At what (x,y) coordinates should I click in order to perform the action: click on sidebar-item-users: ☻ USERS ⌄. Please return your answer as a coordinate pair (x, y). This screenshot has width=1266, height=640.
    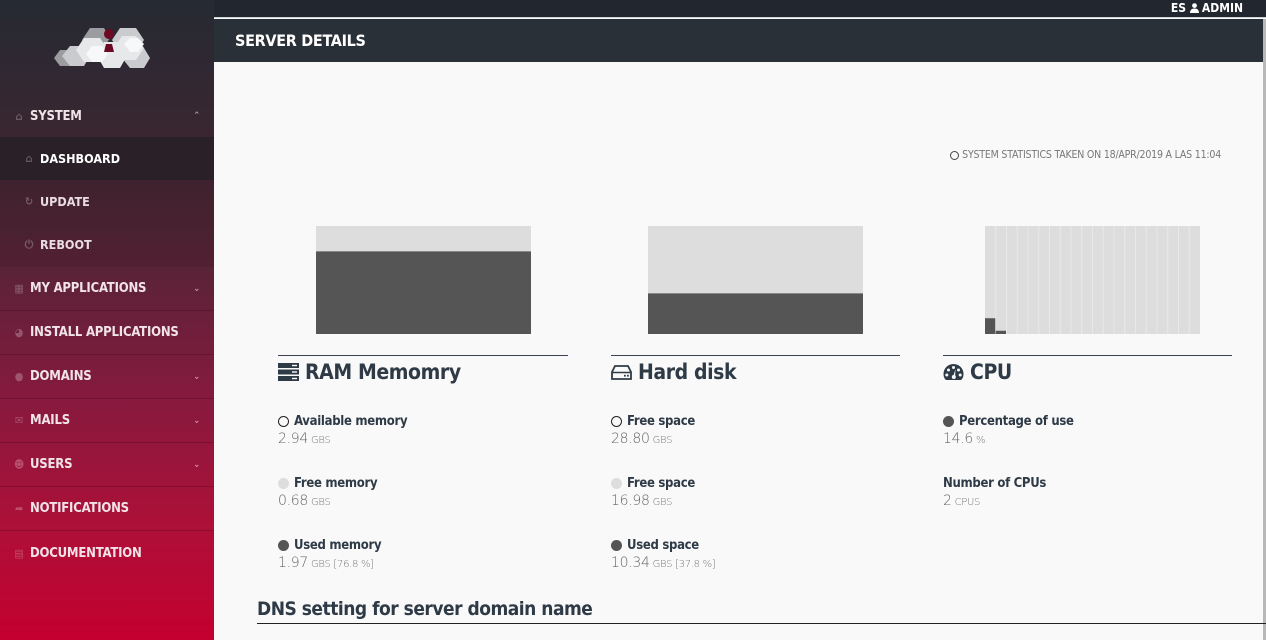
    Looking at the image, I should click on (107, 465).